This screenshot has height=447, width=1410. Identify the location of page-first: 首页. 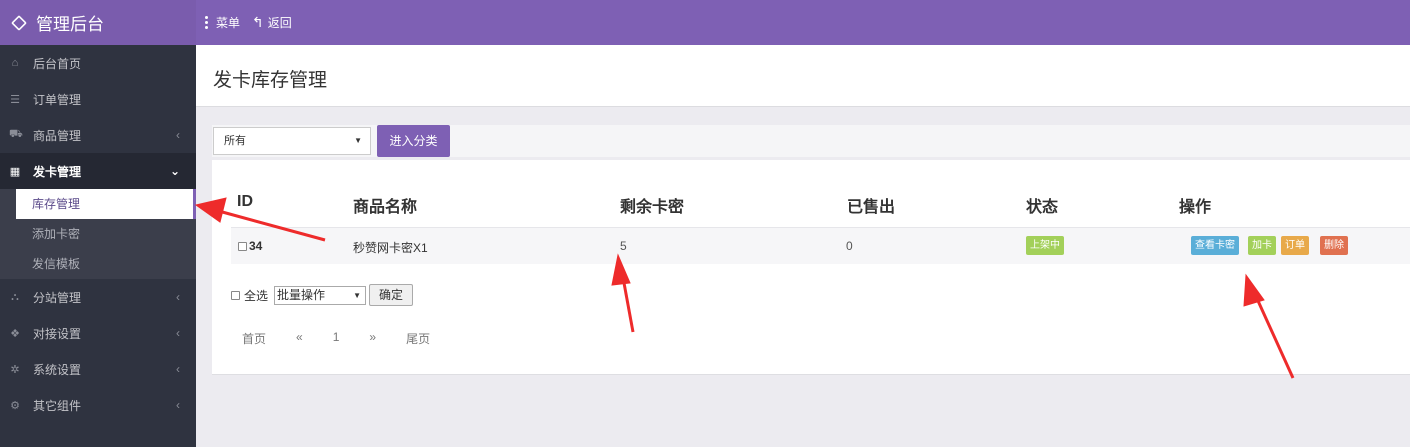
(254, 338).